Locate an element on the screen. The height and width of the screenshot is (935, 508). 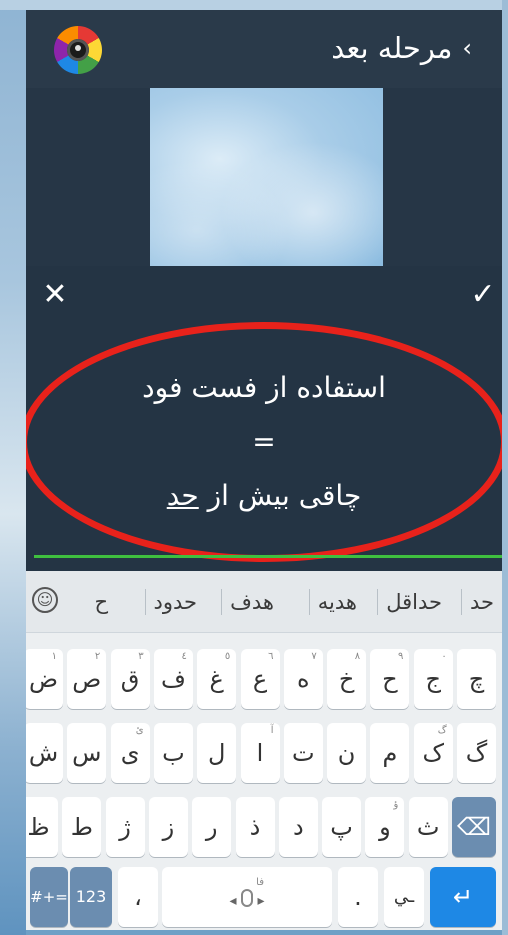
input-underline is located at coordinates (268, 556).